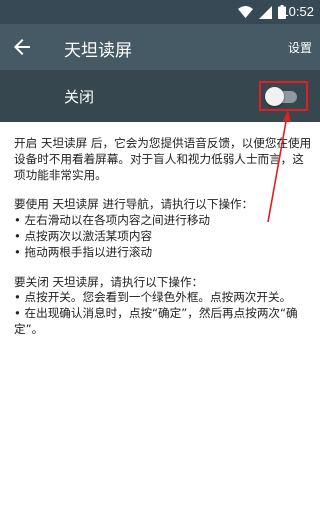 This screenshot has height=528, width=320. What do you see at coordinates (112, 220) in the screenshot?
I see `list-item: • 左右滑动以在各项内容之间进行移动` at bounding box center [112, 220].